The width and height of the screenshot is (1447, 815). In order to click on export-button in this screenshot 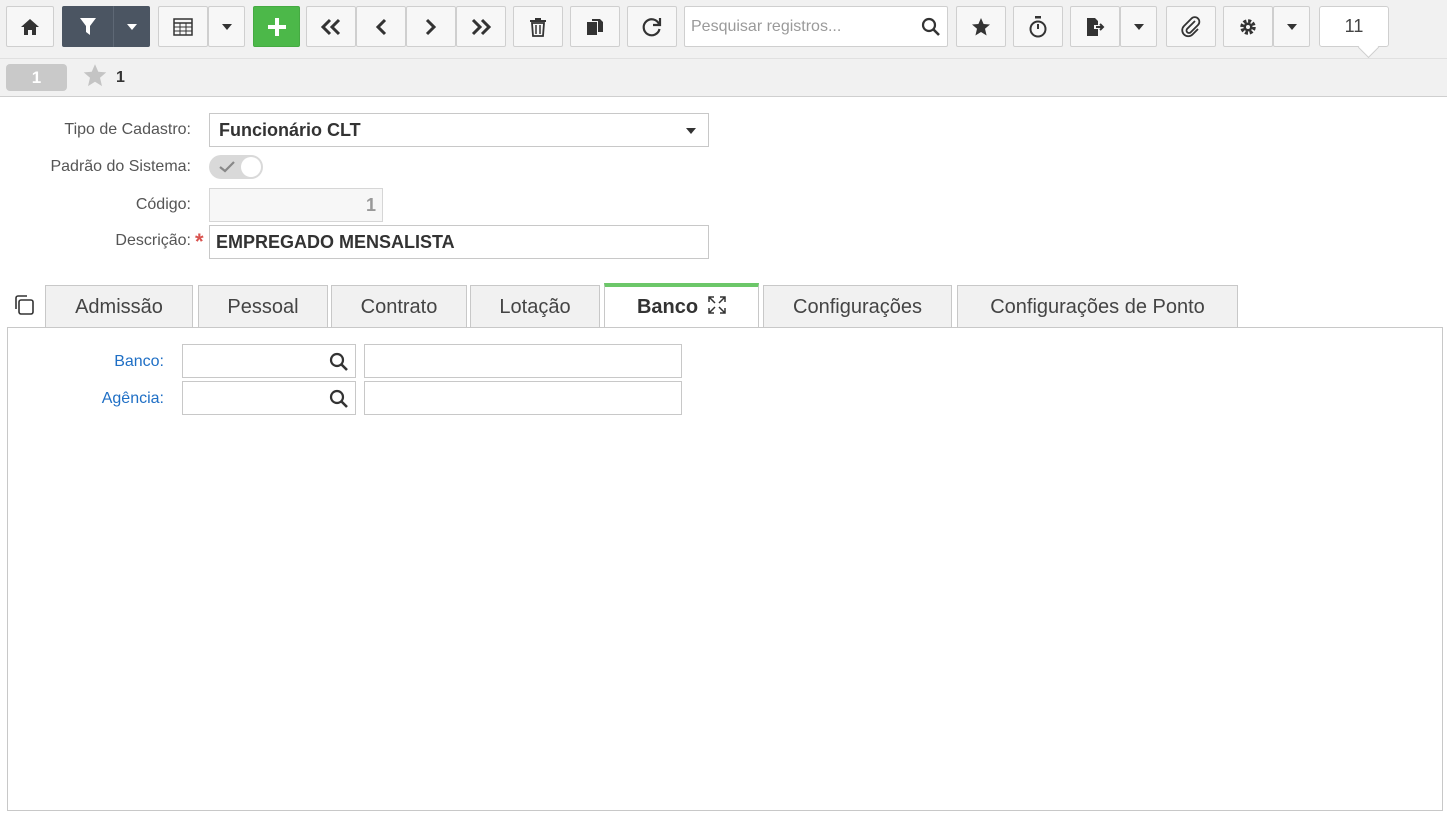, I will do `click(1095, 26)`.